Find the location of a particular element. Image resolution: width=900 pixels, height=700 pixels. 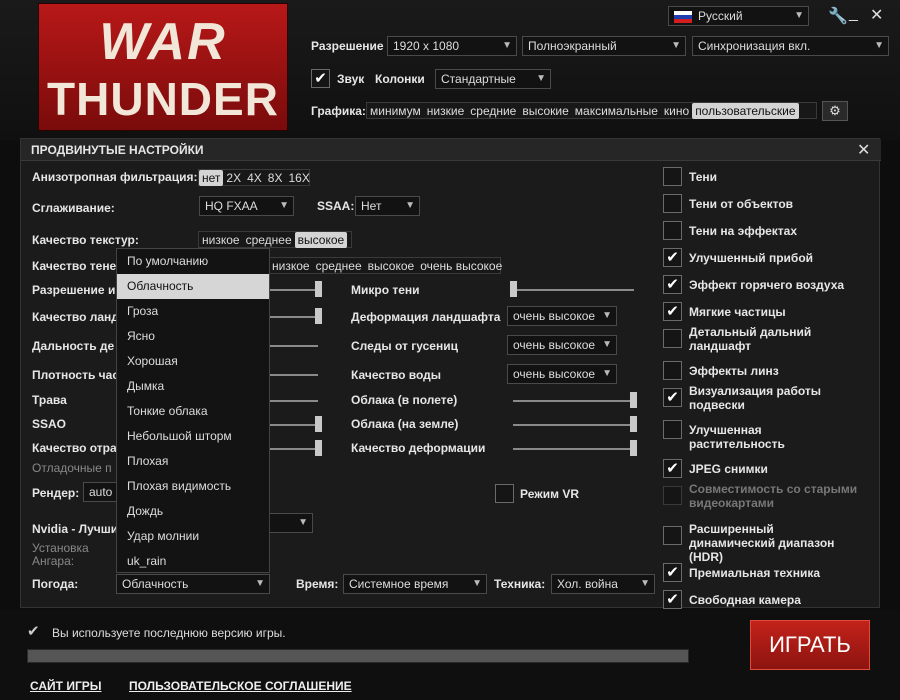

graphics-preset-option: максимальные is located at coordinates (616, 111).